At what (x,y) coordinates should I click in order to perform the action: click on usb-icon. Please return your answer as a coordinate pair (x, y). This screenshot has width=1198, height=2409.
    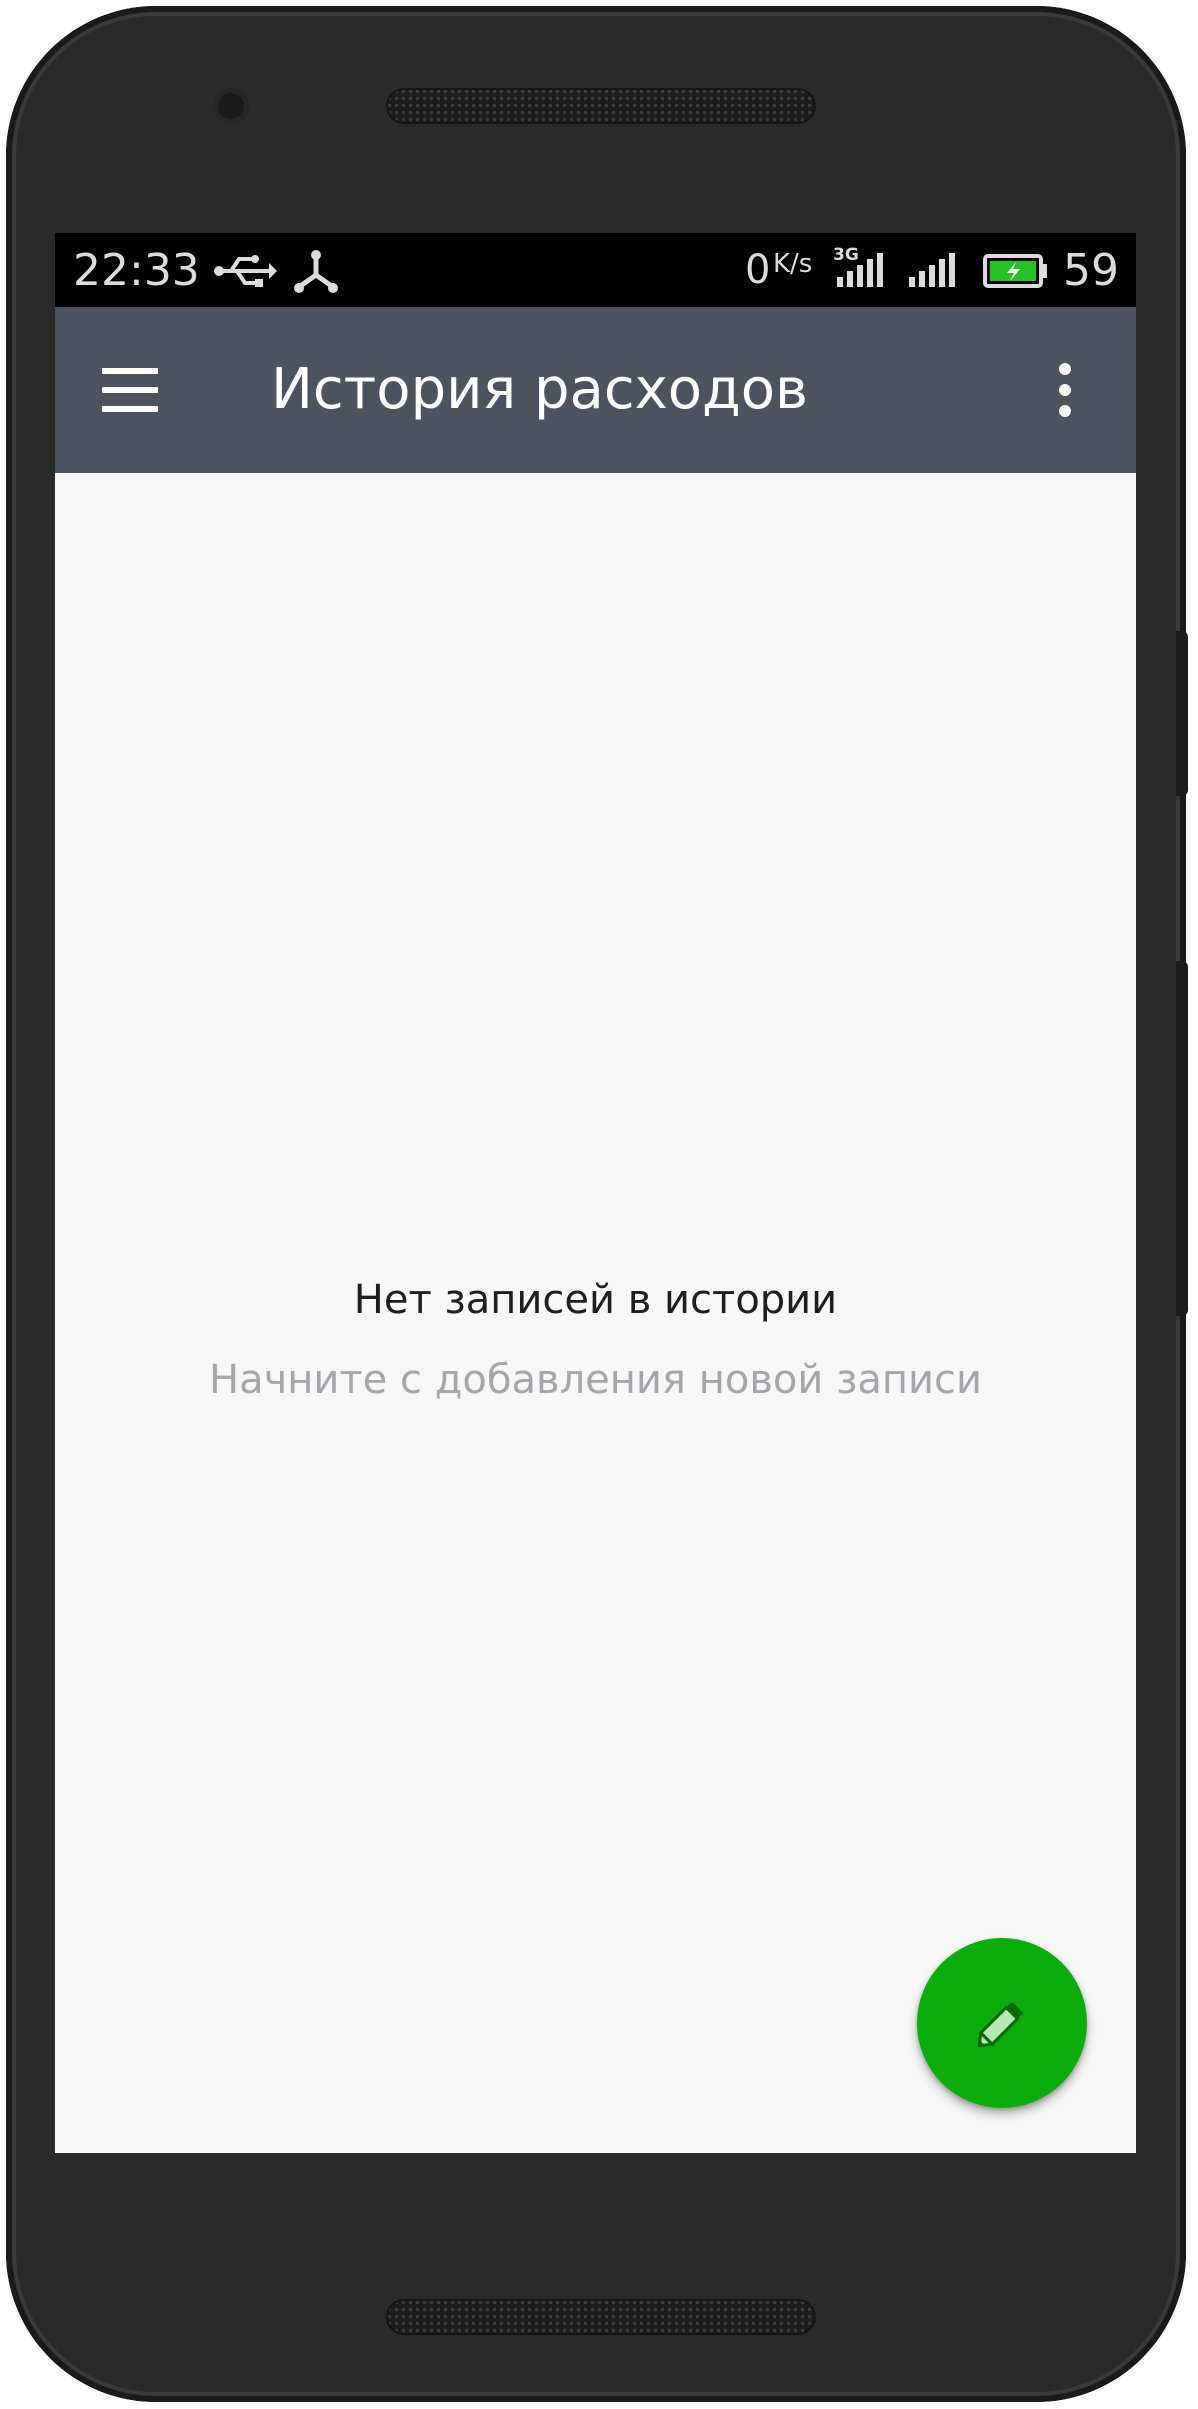
    Looking at the image, I should click on (245, 271).